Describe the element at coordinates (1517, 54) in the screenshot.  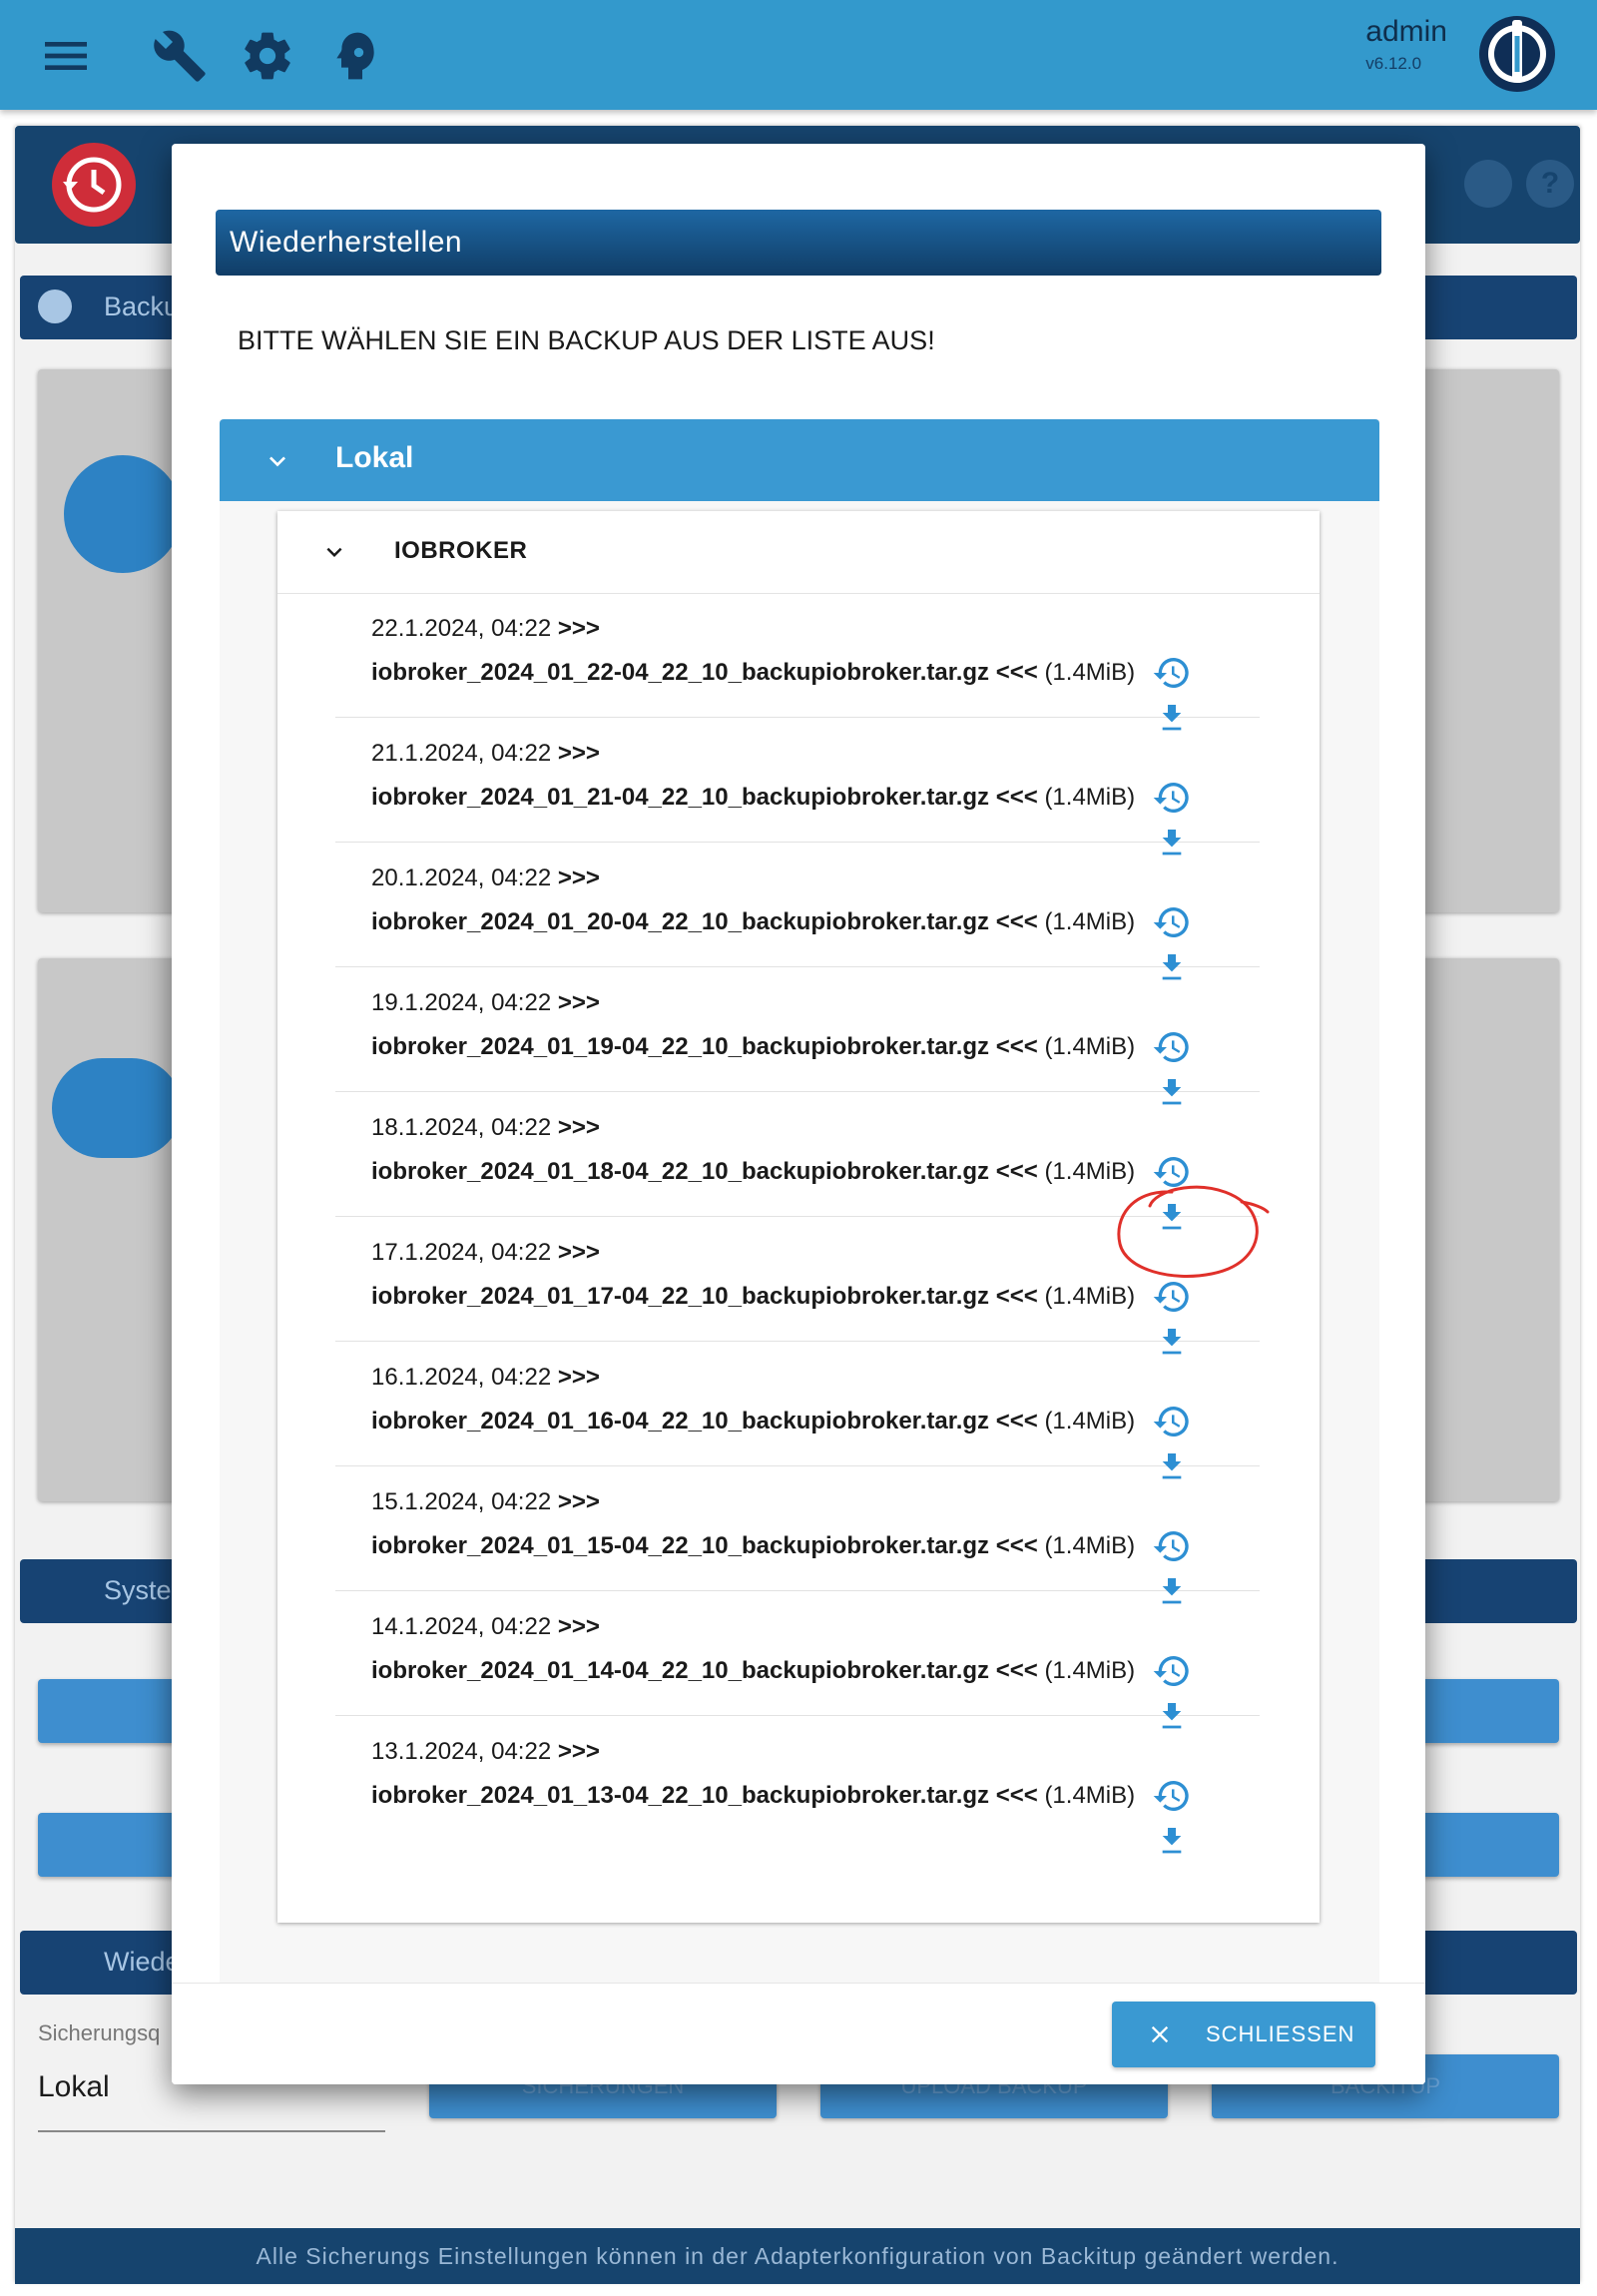
I see `iobroker-logo` at that location.